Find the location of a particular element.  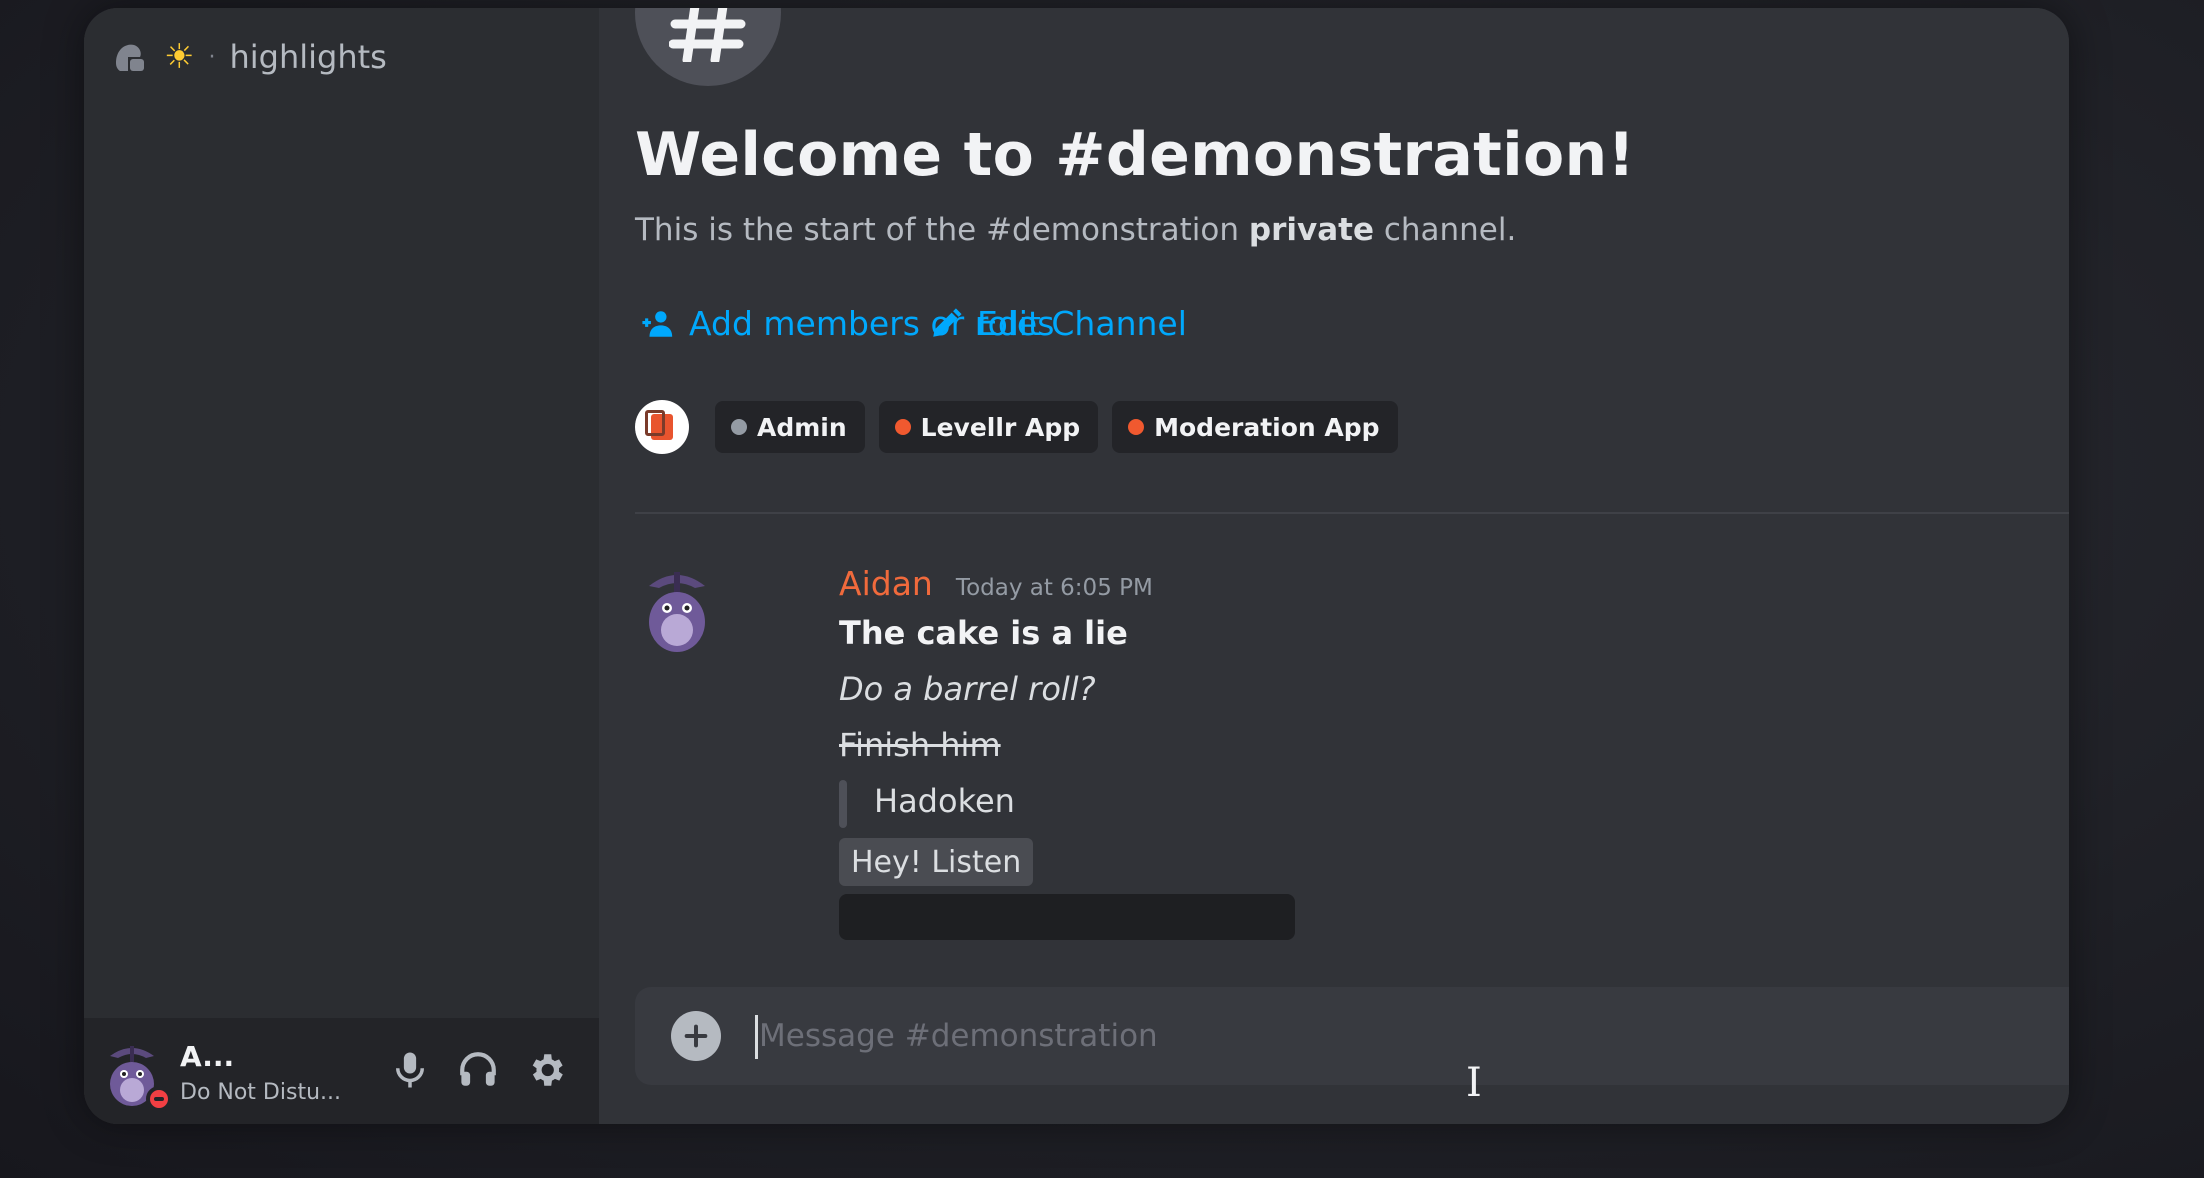

plus-icon is located at coordinates (696, 1036).